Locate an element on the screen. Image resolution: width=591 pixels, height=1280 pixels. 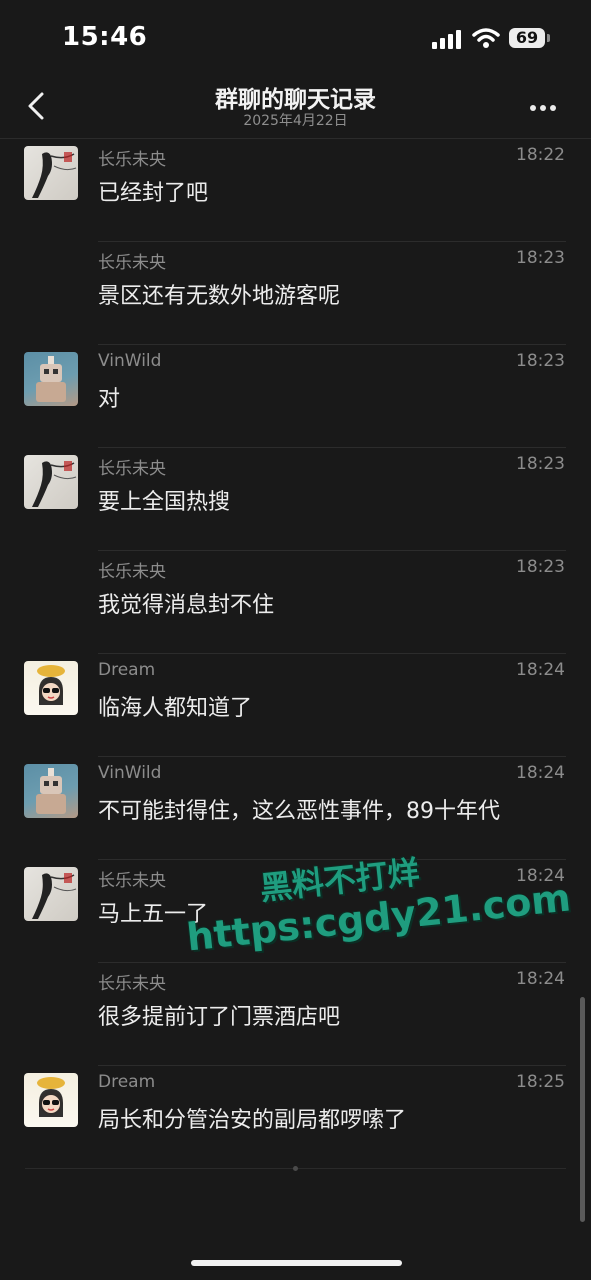
message-time: 18:25 is located at coordinates (540, 1082).